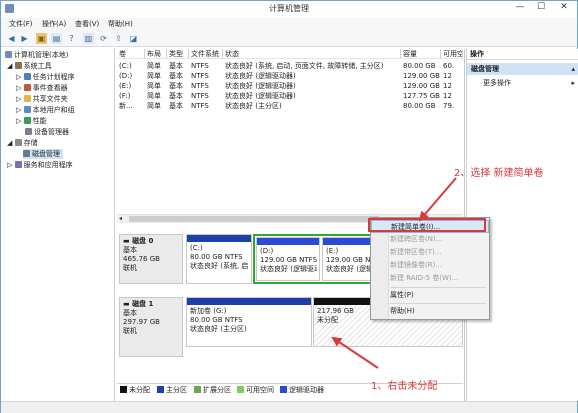 Image resolution: width=578 pixels, height=413 pixels. I want to click on annotation-step2: 2、选择 新建简单卷, so click(499, 173).